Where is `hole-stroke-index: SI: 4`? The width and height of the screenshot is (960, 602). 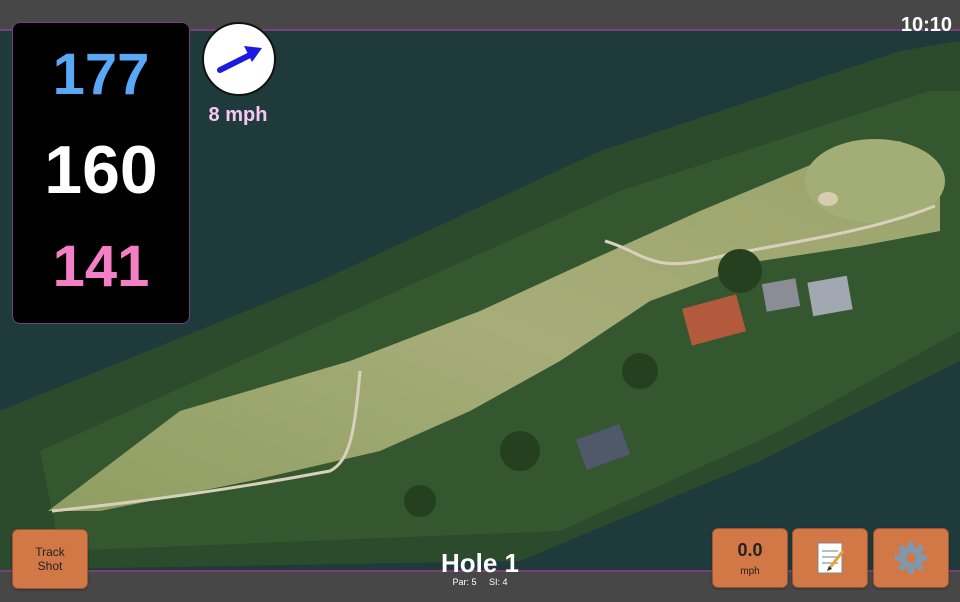 hole-stroke-index: SI: 4 is located at coordinates (498, 582).